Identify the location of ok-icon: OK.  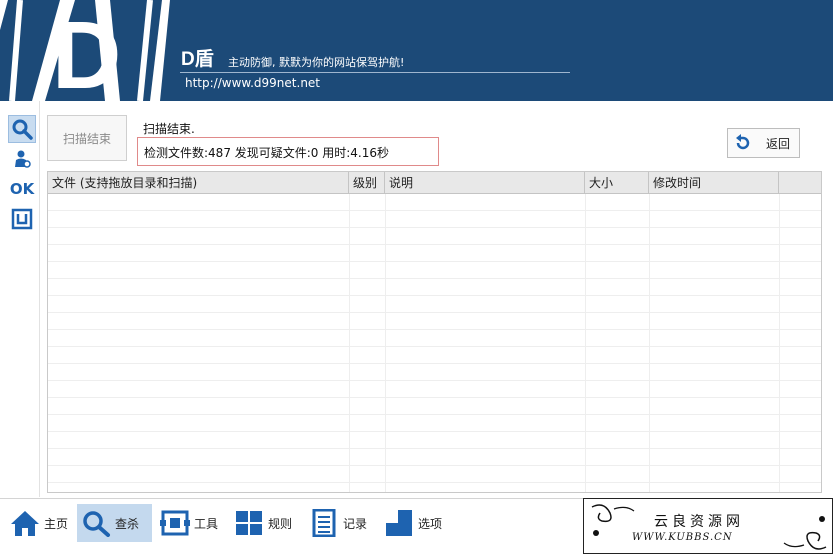
(22, 189).